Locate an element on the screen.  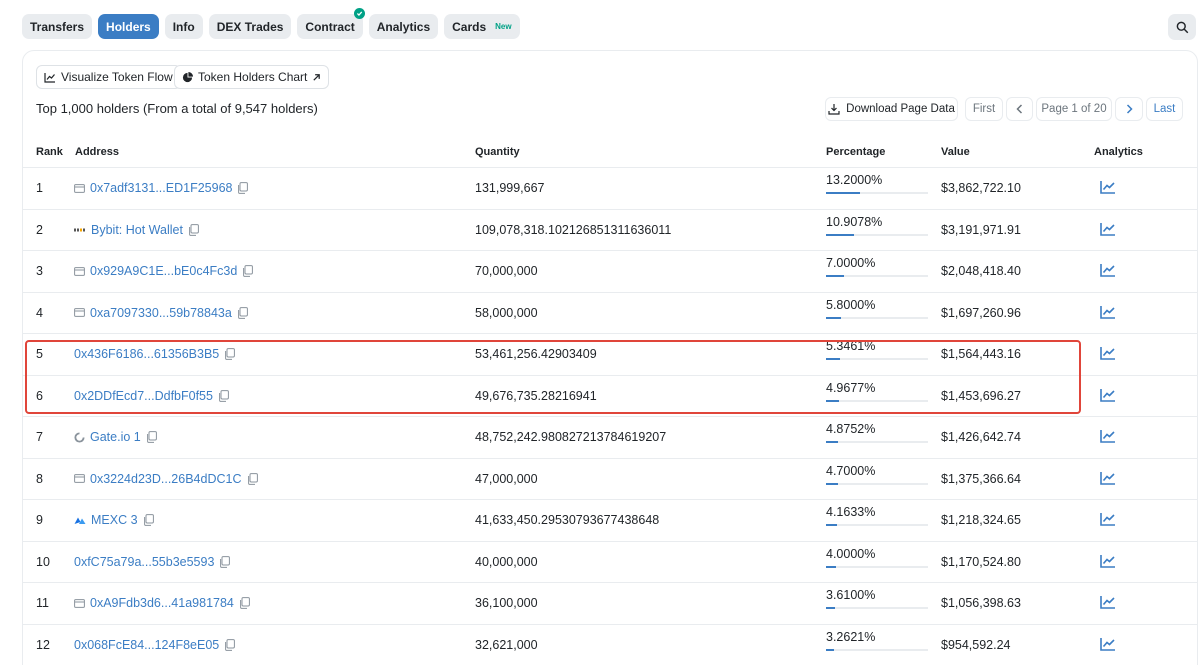
first-page-button: First is located at coordinates (984, 109).